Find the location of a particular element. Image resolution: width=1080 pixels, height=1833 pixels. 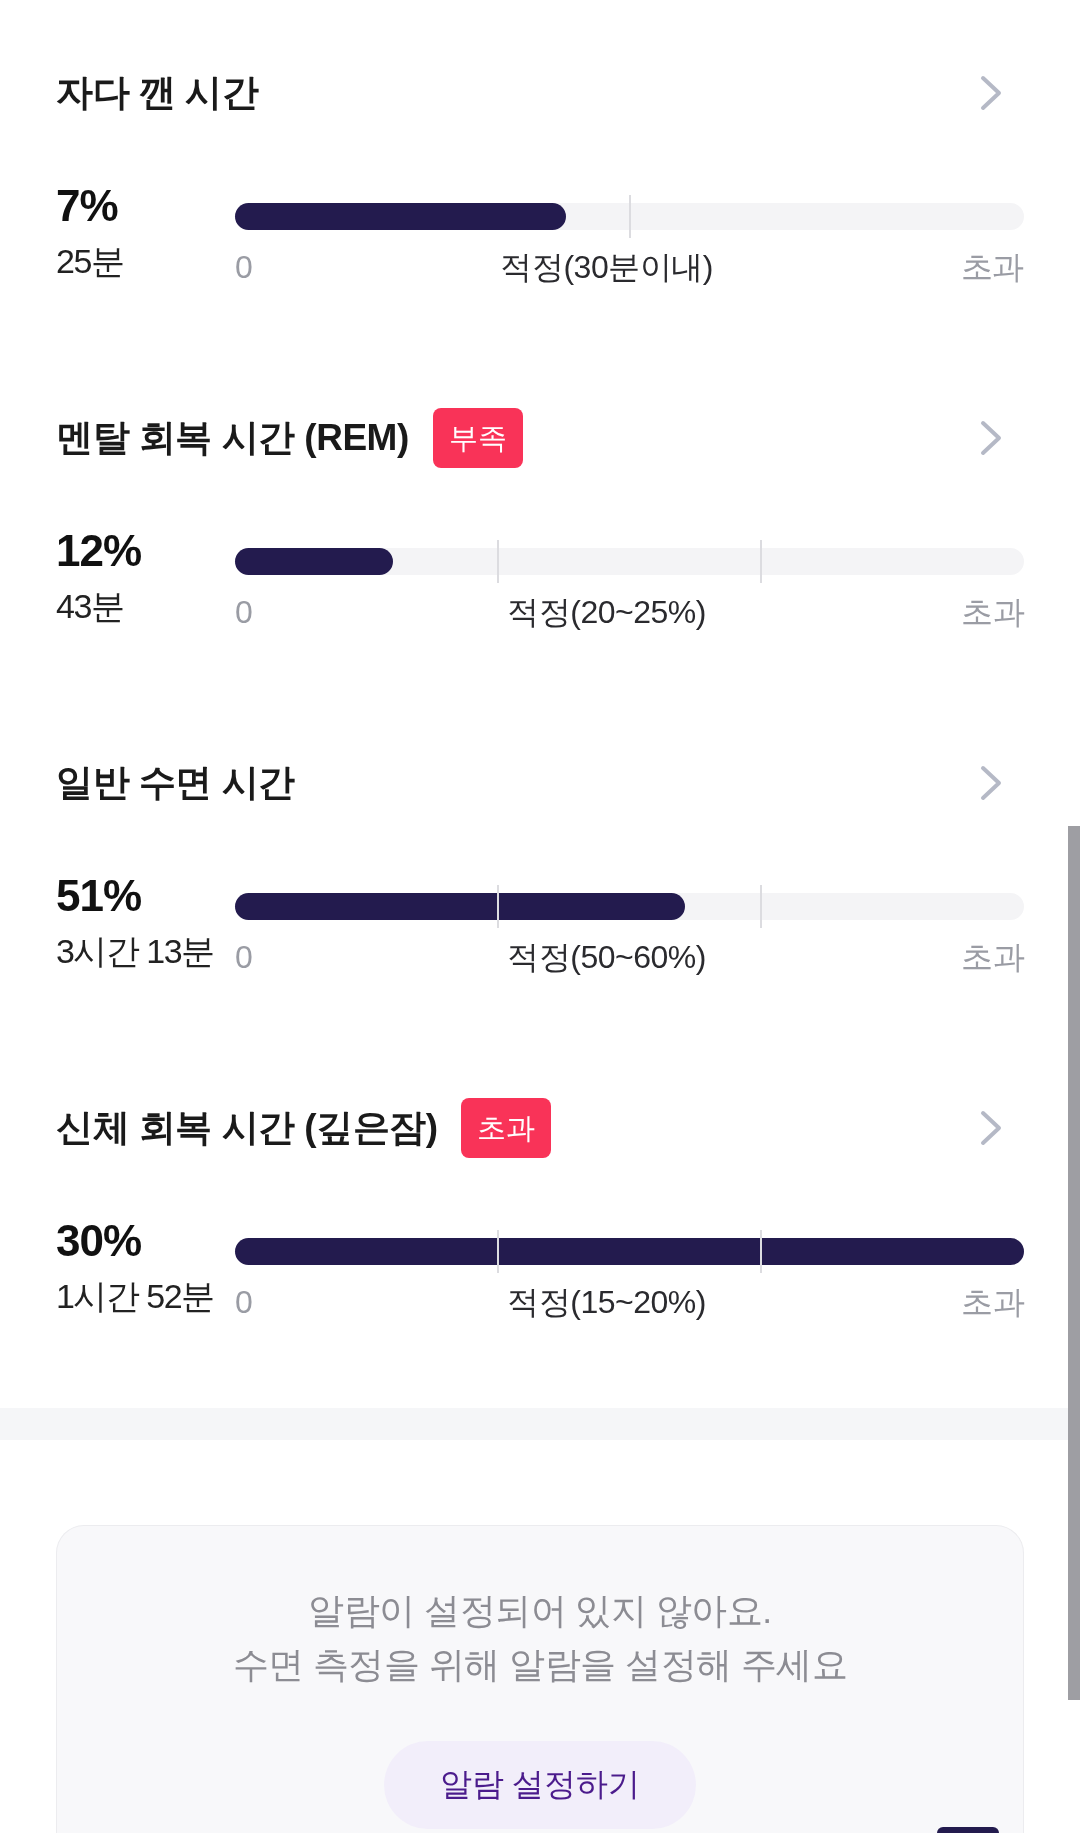

target-range-label: 적정(15~20%) is located at coordinates (606, 1302).